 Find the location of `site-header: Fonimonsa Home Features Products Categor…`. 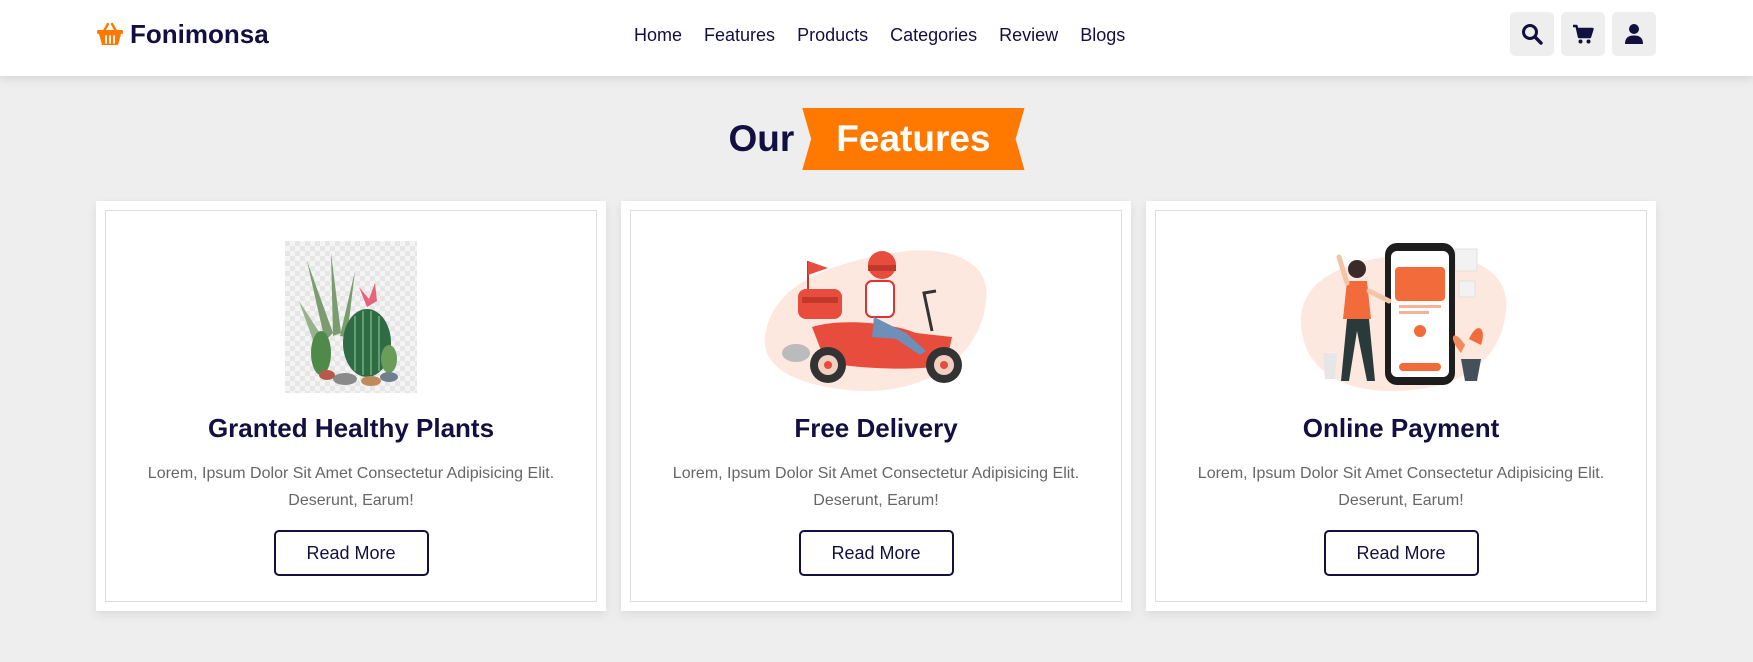

site-header: Fonimonsa Home Features Products Categor… is located at coordinates (876, 38).